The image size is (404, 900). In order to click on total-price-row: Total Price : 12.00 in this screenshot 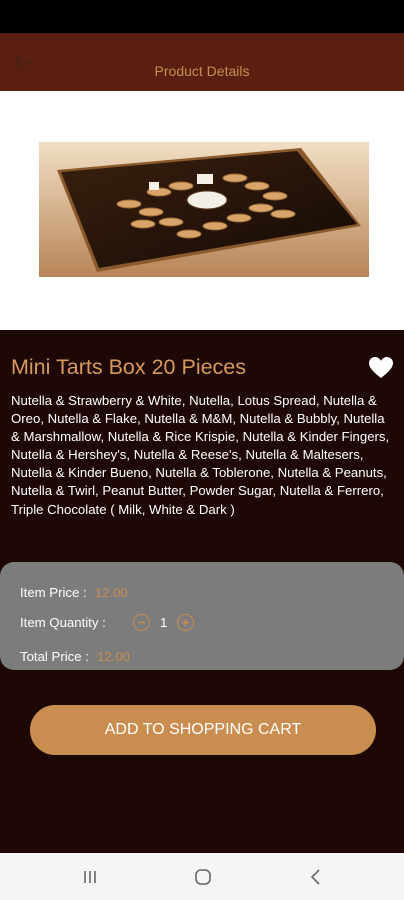, I will do `click(75, 656)`.